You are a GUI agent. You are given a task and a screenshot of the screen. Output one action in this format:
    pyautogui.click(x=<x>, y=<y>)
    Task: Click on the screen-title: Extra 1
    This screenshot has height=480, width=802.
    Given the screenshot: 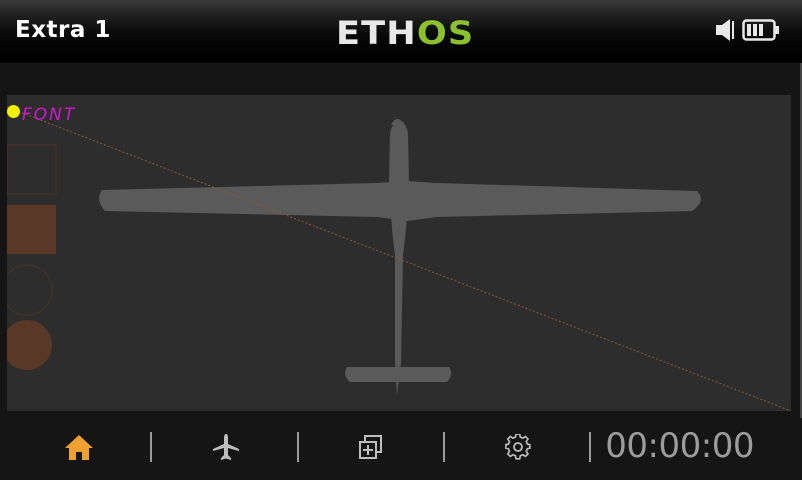 What is the action you would take?
    pyautogui.click(x=63, y=30)
    